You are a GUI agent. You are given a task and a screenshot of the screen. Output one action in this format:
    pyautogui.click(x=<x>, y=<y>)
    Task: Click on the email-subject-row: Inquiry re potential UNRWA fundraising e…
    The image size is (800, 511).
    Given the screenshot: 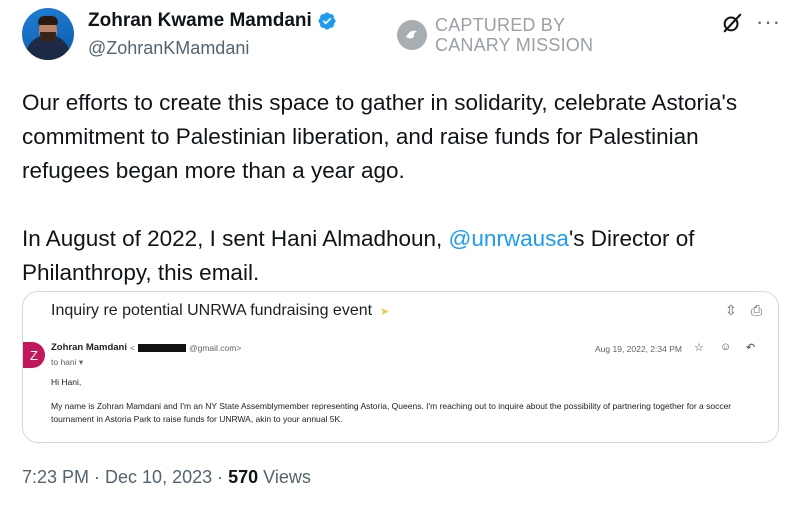 What is the action you would take?
    pyautogui.click(x=220, y=311)
    